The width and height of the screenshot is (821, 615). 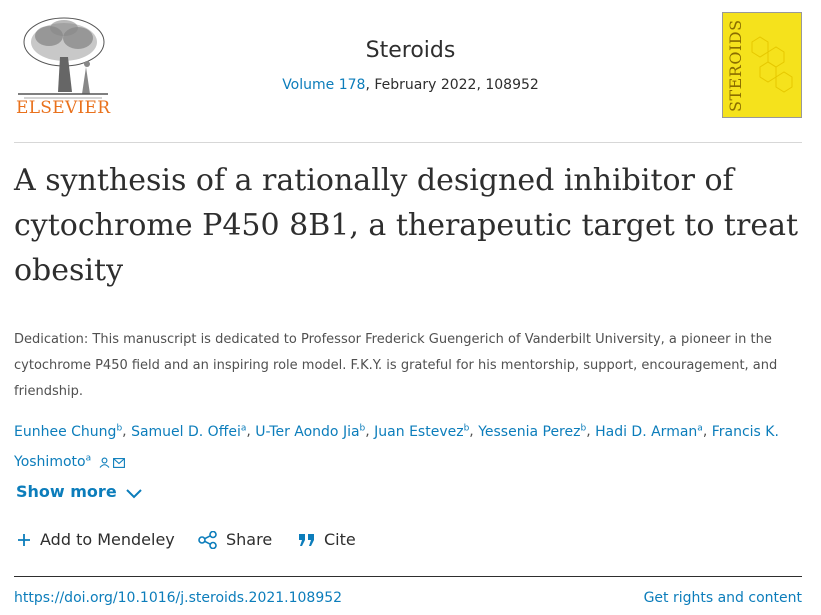 I want to click on author-link-5: Yessenia Perezb, so click(x=532, y=431).